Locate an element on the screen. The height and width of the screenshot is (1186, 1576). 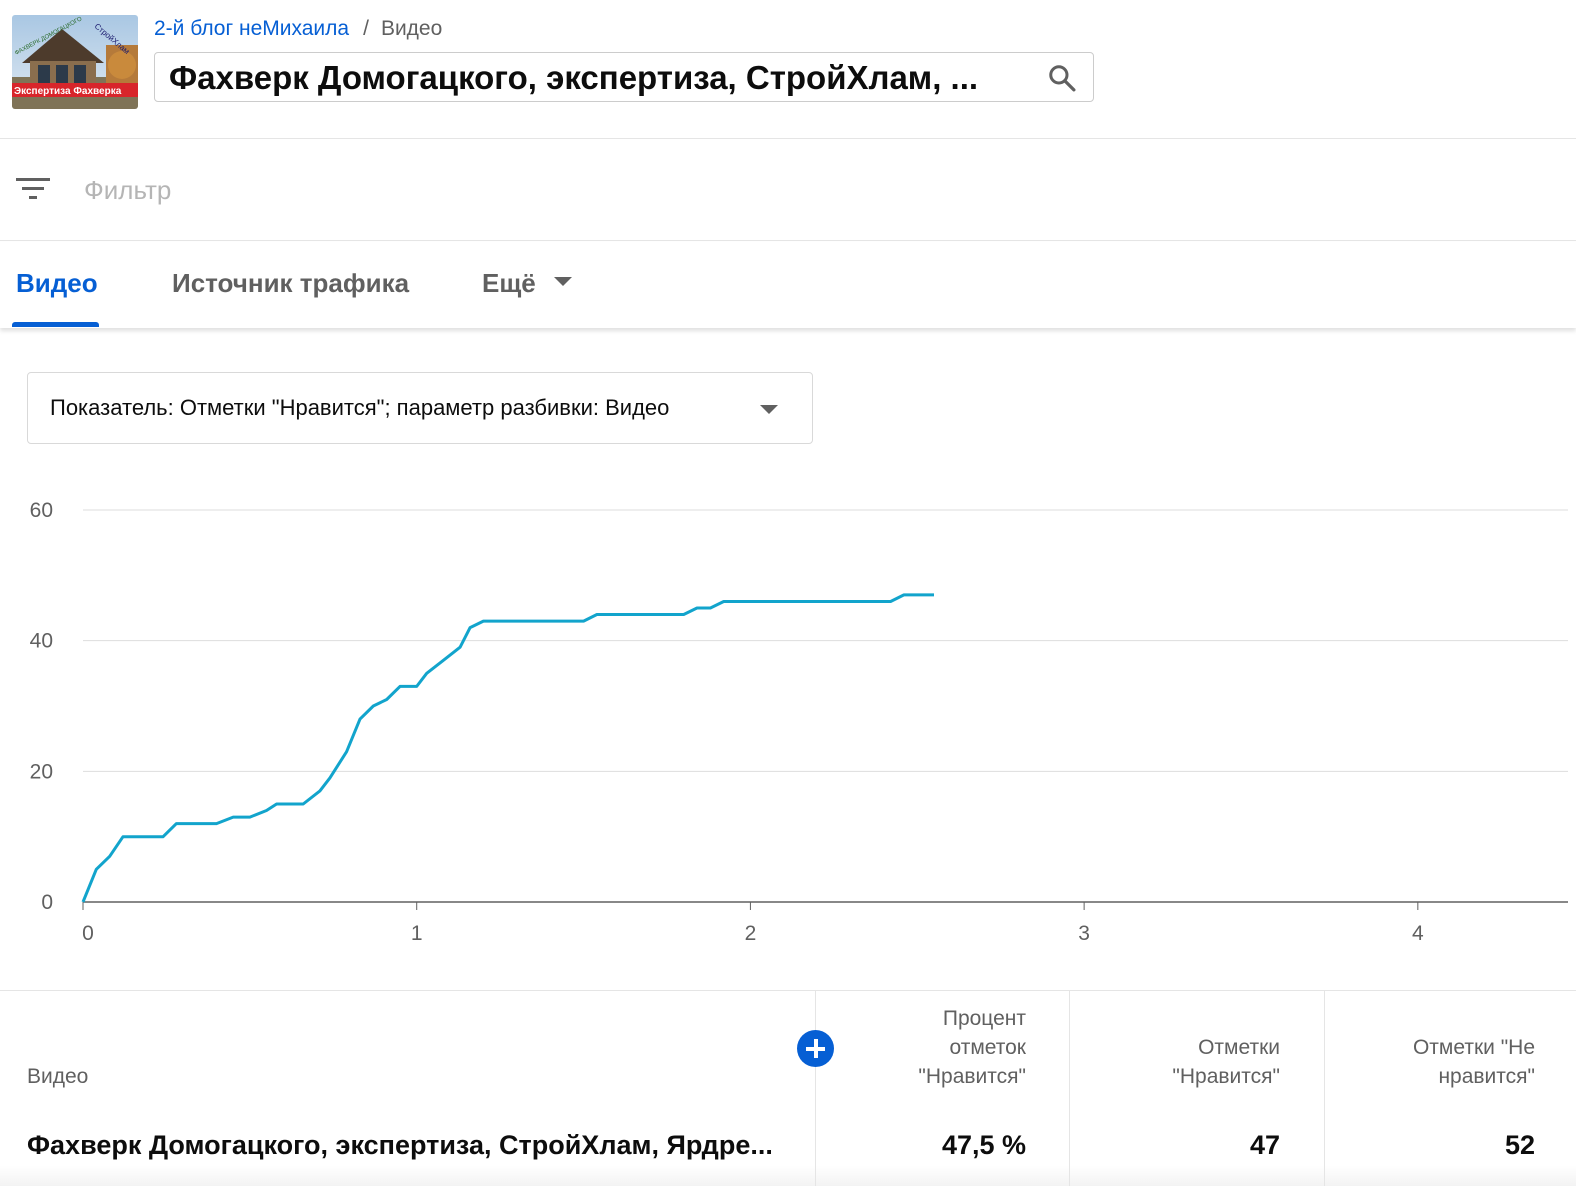
row-dislikes: 52 is located at coordinates (1519, 1145).